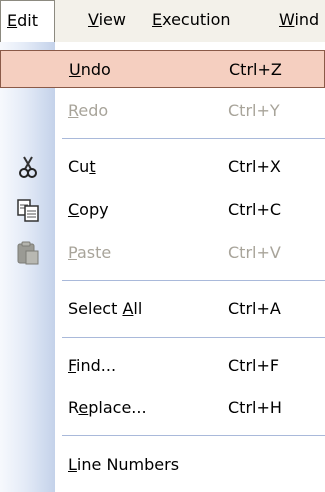  I want to click on menu-item-undo: Undo Ctrl+Z, so click(162, 69).